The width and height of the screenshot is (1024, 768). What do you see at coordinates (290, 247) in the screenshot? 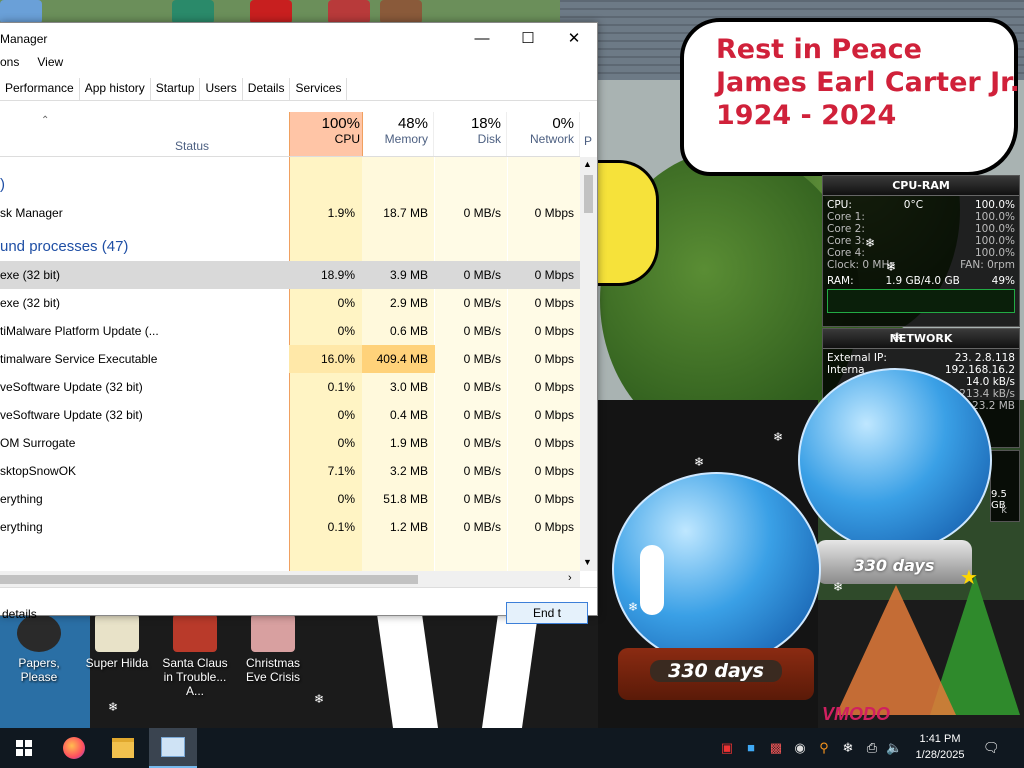
I see `process-group-header: und processes (47)` at bounding box center [290, 247].